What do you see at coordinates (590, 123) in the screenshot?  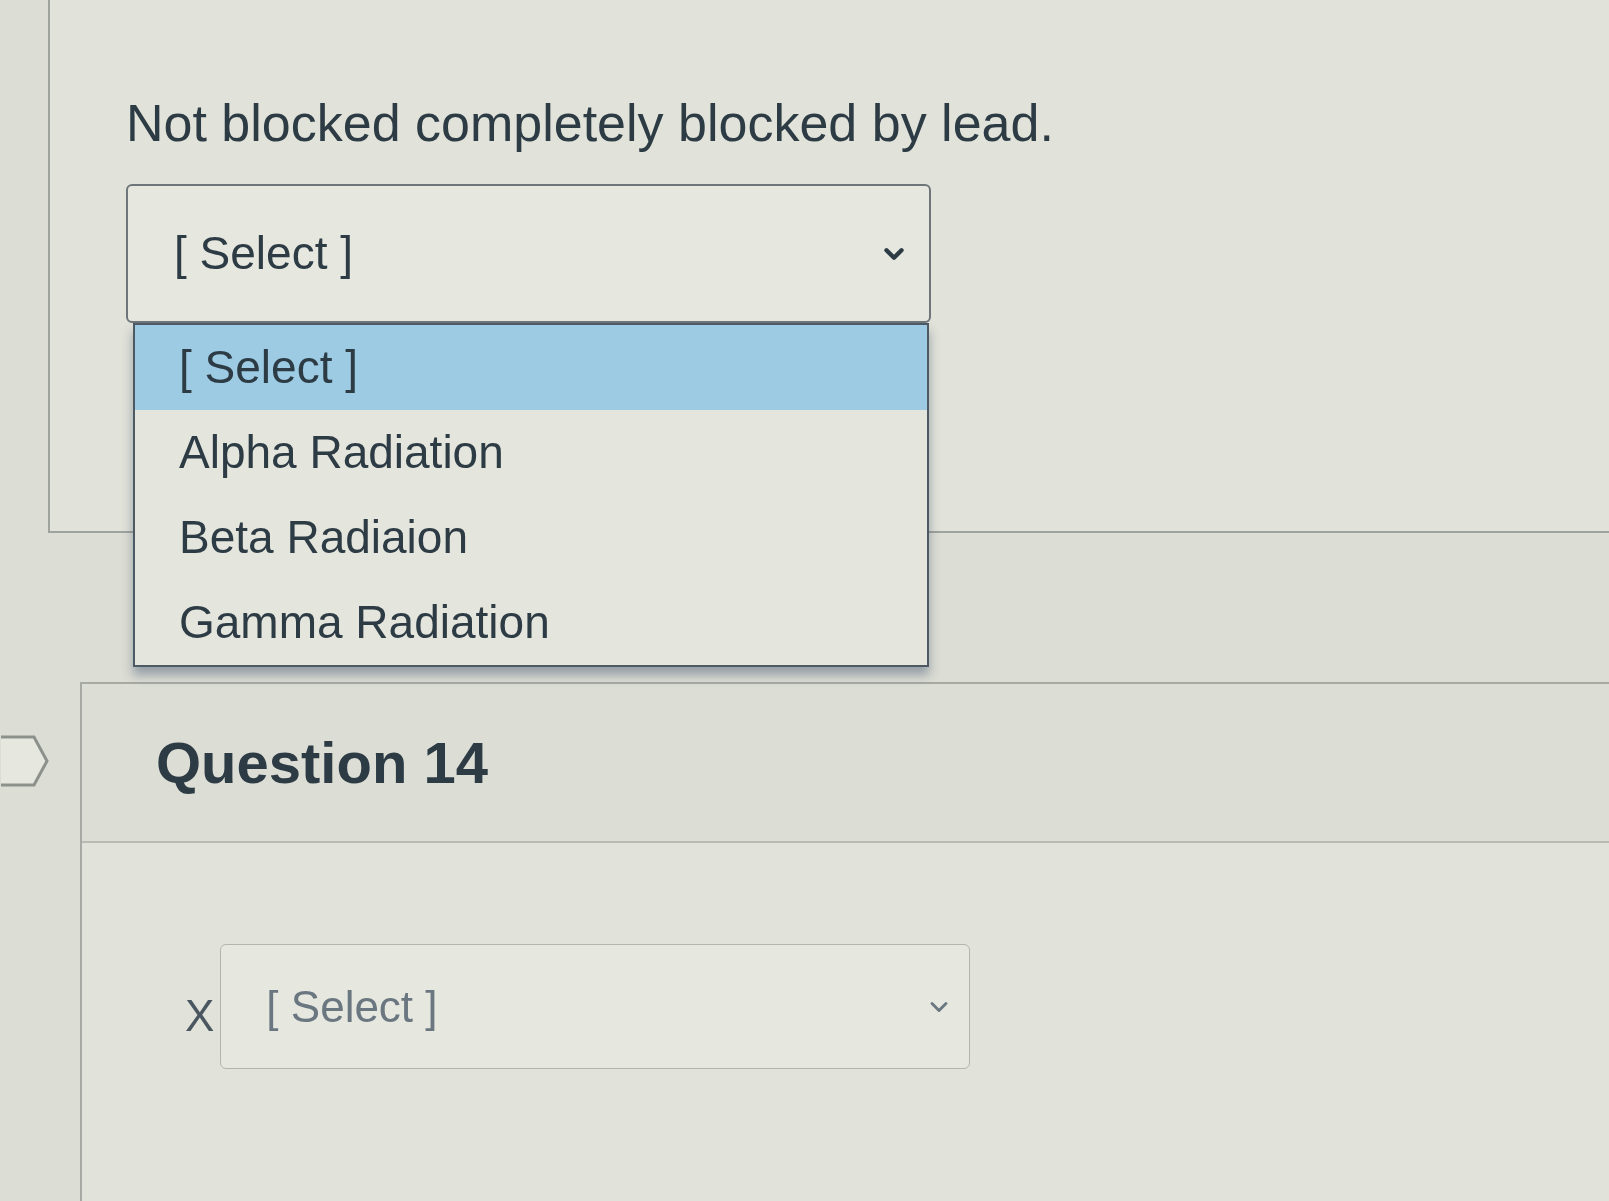 I see `question-text: Not blocked completely blocked by lead.` at bounding box center [590, 123].